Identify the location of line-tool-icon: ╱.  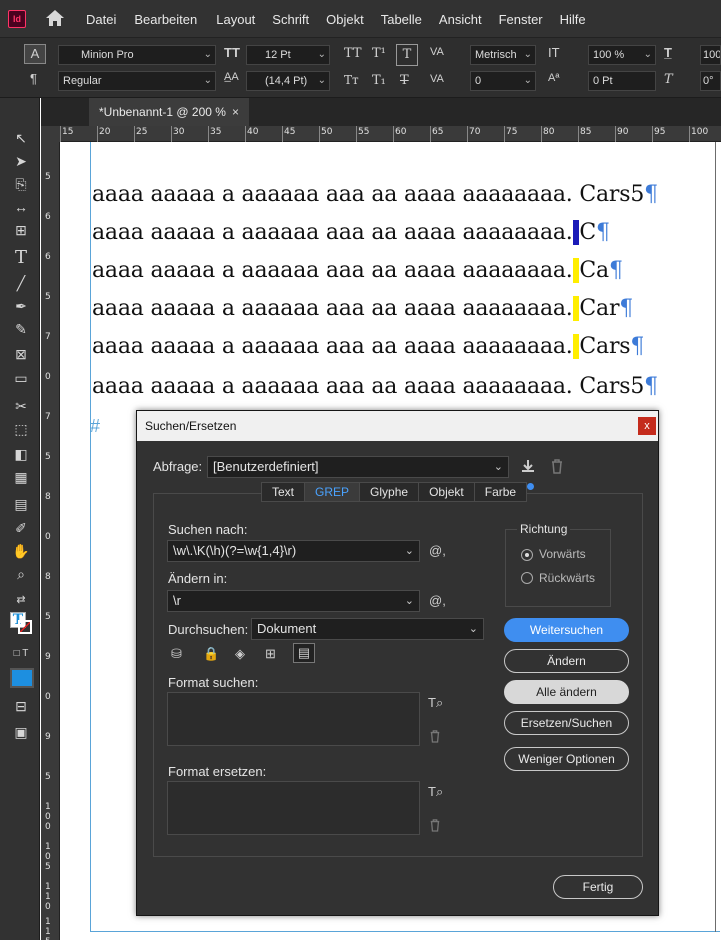
(21, 283).